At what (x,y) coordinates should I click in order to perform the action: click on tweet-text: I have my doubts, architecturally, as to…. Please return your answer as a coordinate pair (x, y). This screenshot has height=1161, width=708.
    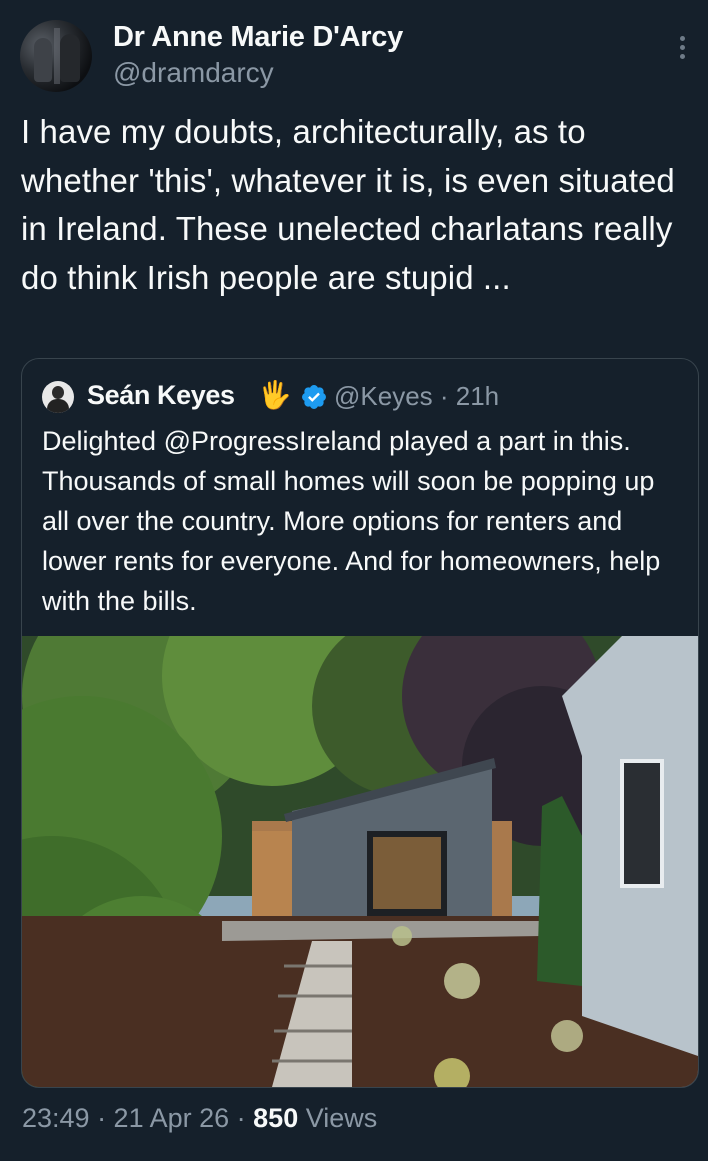
    Looking at the image, I should click on (348, 204).